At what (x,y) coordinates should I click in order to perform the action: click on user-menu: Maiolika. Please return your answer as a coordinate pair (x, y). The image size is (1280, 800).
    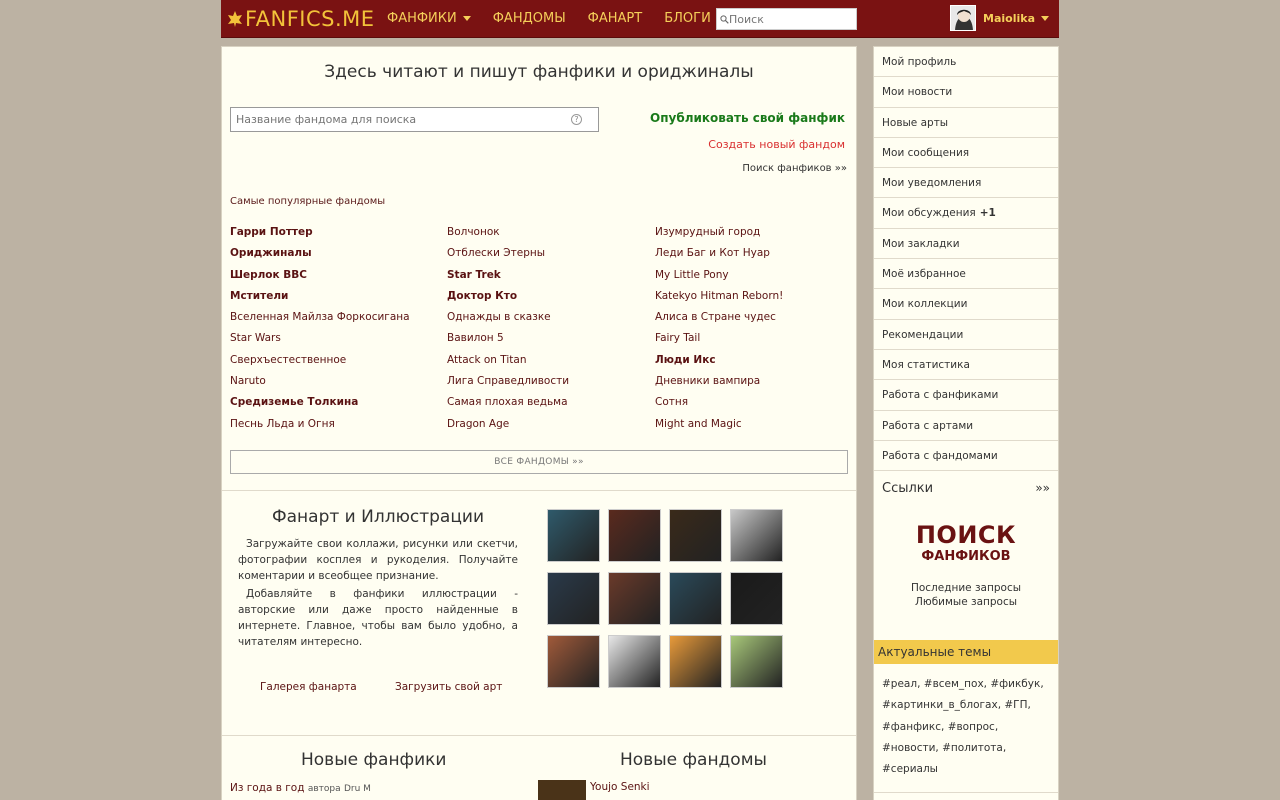
    Looking at the image, I should click on (999, 18).